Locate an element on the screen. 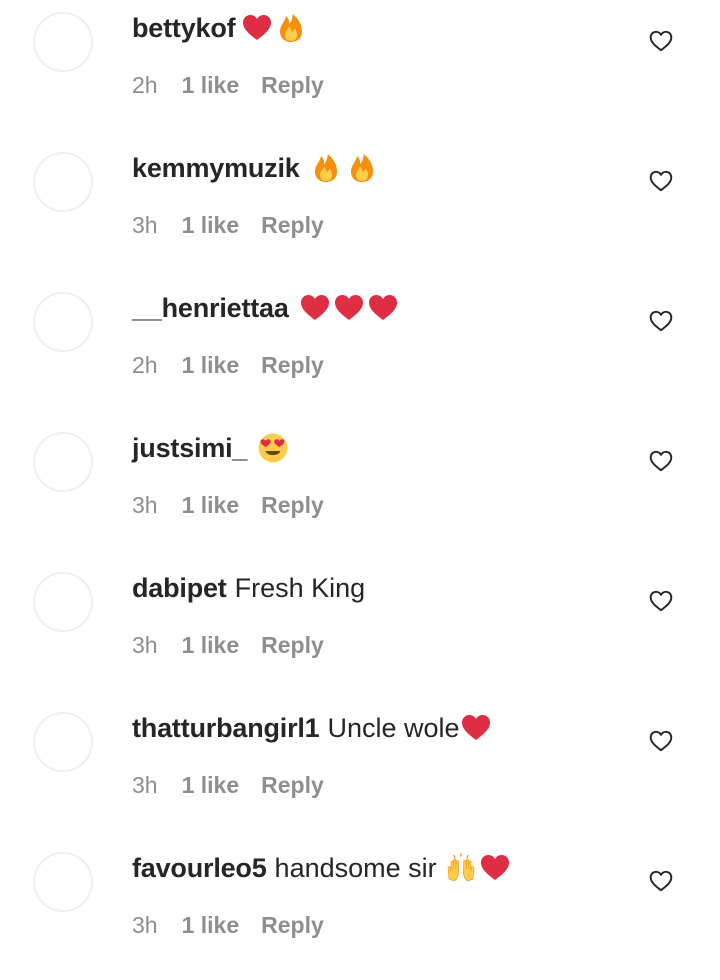 The image size is (720, 980). comment-text-line: thatturbangirl1 Uncle wole is located at coordinates (313, 728).